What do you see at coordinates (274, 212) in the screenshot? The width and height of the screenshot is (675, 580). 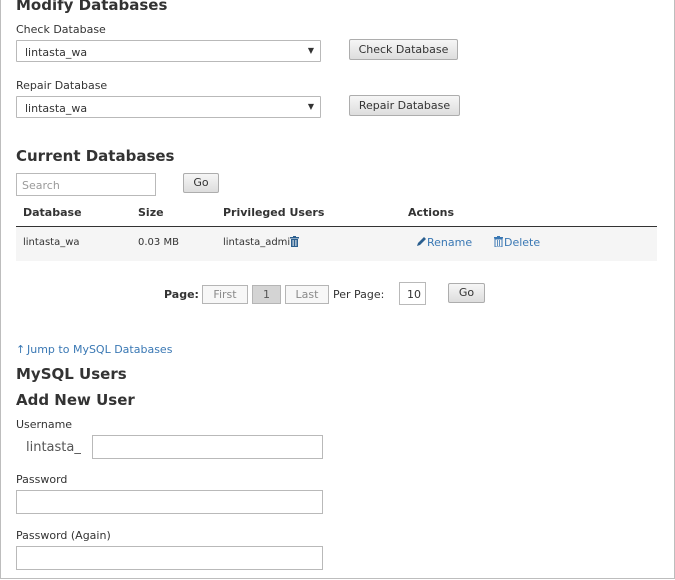 I see `column-header-privileged-users: Privileged Users` at bounding box center [274, 212].